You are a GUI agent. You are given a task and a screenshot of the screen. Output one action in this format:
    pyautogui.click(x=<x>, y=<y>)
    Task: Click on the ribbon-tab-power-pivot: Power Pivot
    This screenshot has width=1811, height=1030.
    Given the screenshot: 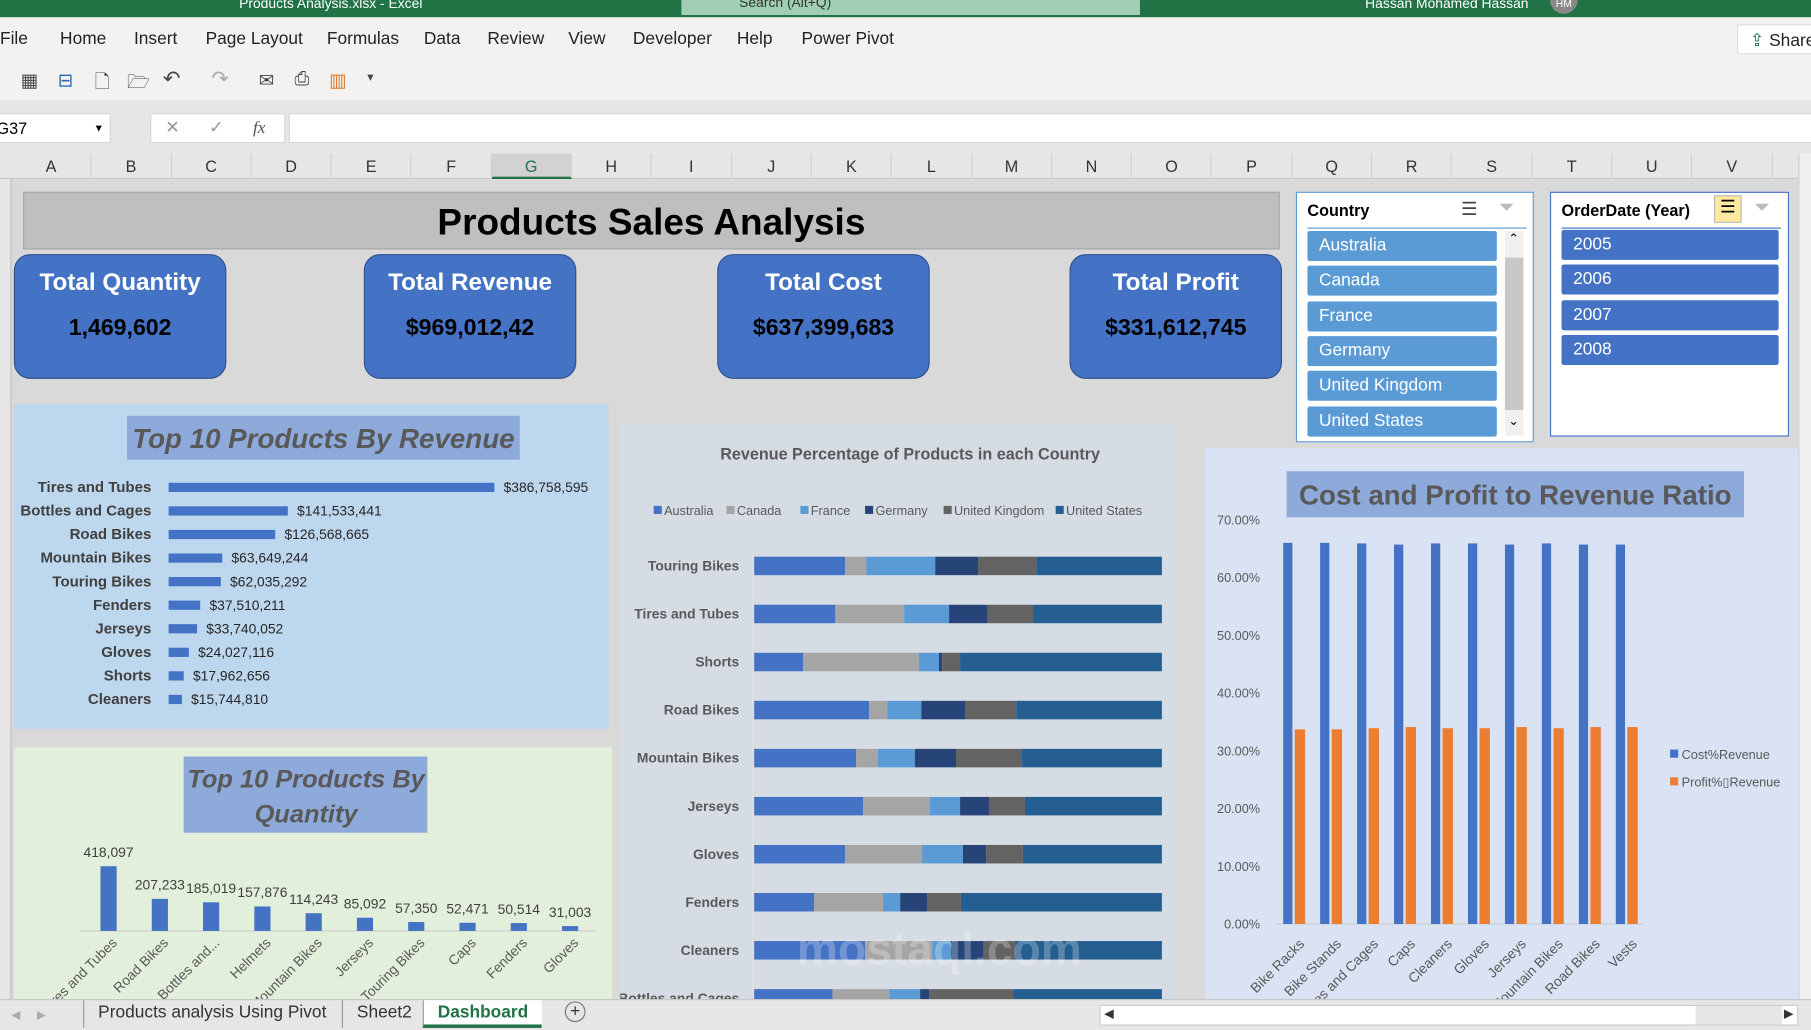 What is the action you would take?
    pyautogui.click(x=848, y=39)
    